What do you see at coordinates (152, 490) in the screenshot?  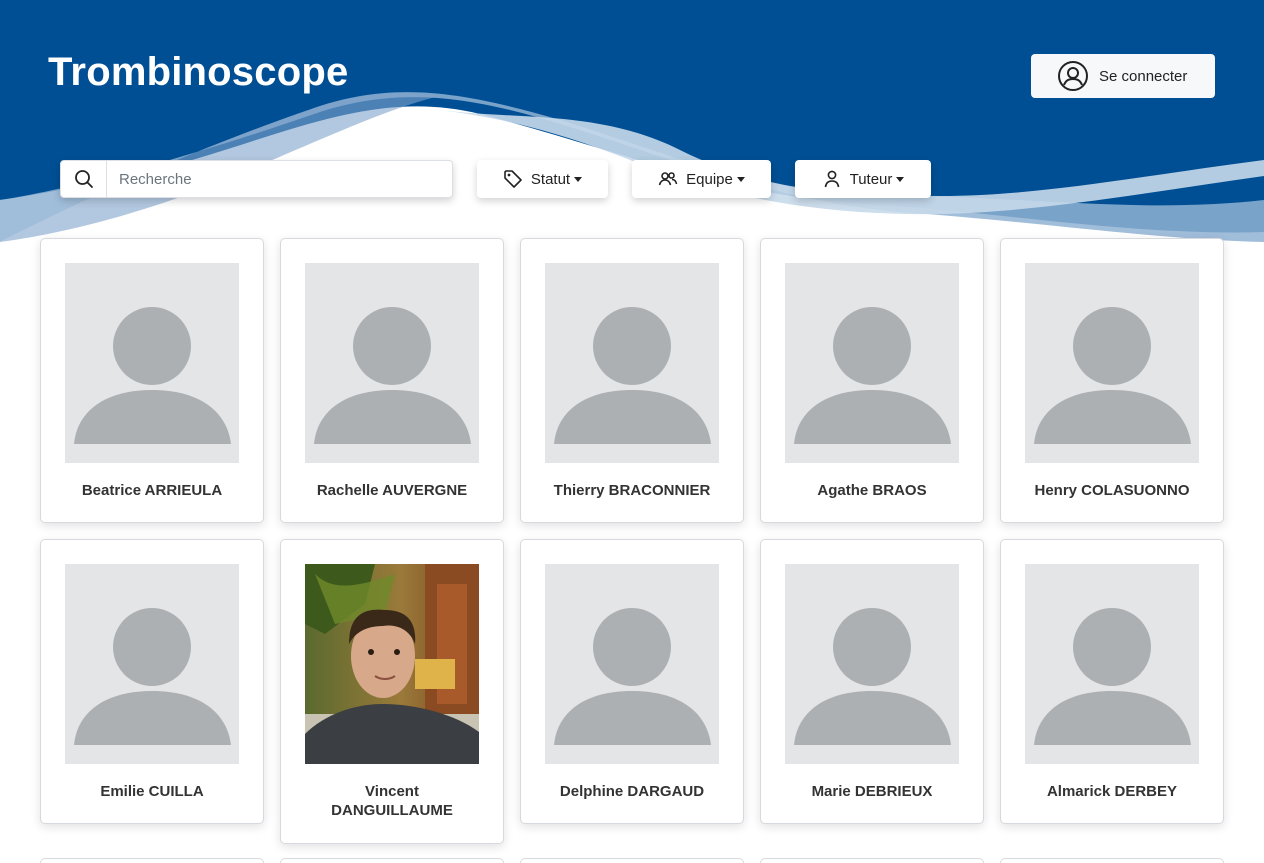 I see `person-name: Beatrice ARRIEULA` at bounding box center [152, 490].